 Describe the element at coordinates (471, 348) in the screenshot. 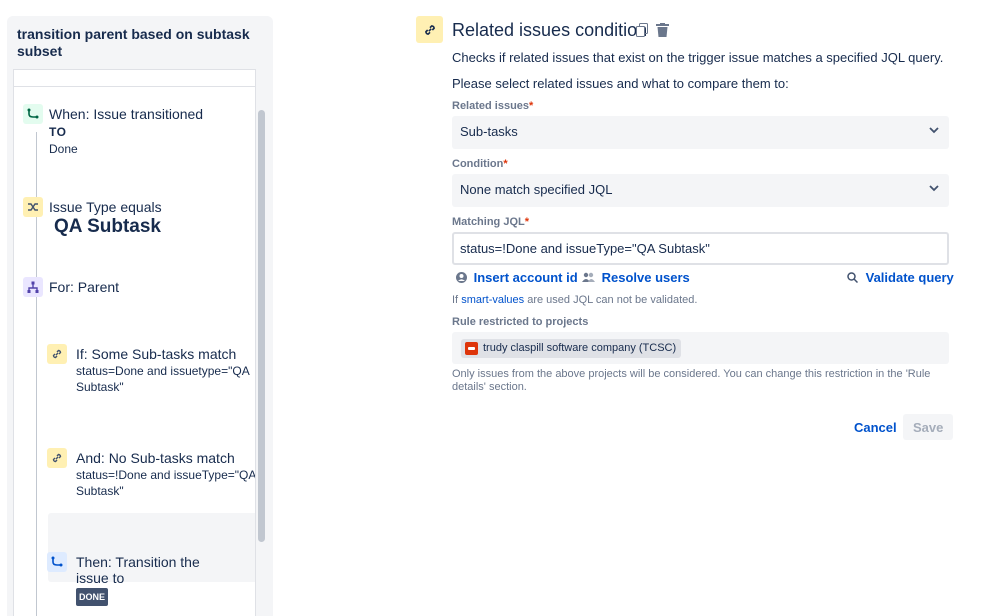

I see `project-avatar` at that location.